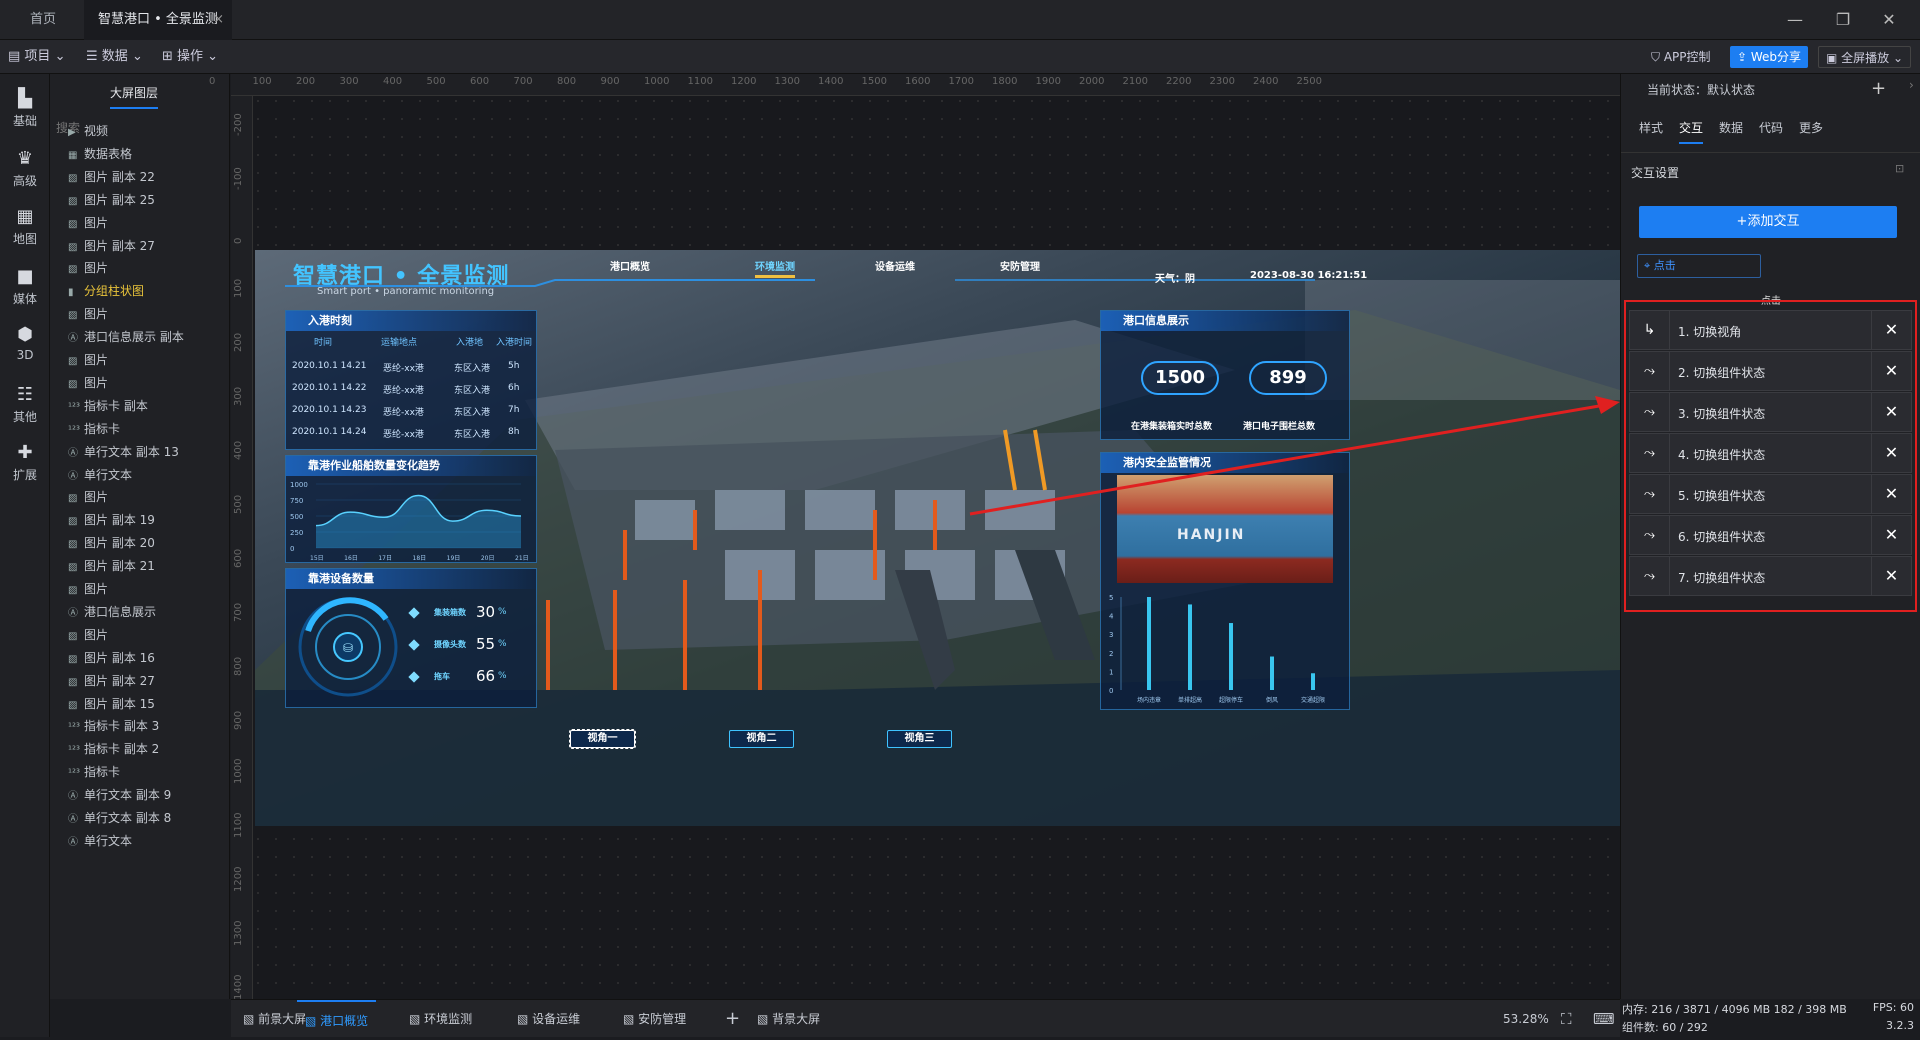  What do you see at coordinates (411, 321) in the screenshot?
I see `arrival-panel-title: 入港时刻` at bounding box center [411, 321].